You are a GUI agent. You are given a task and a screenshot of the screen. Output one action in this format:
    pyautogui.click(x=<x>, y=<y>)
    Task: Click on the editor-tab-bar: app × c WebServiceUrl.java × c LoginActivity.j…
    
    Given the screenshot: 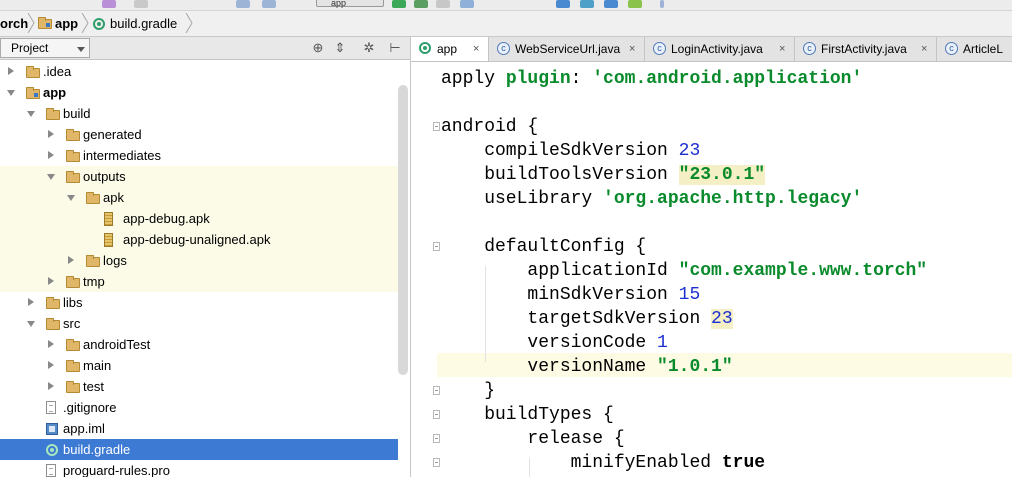 What is the action you would take?
    pyautogui.click(x=711, y=49)
    